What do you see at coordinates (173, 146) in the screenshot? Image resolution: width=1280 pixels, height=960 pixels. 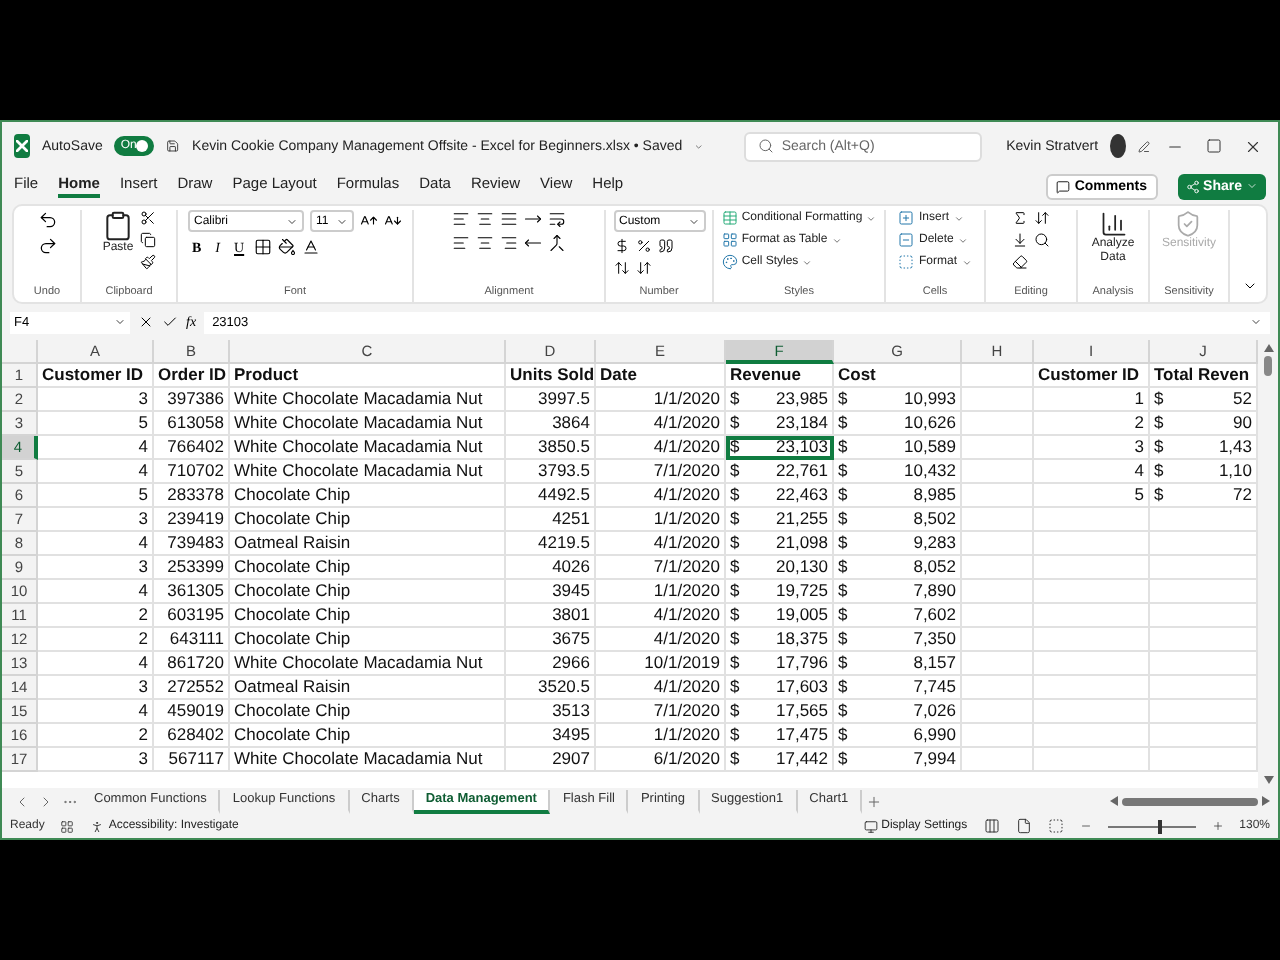 I see `save-icon` at bounding box center [173, 146].